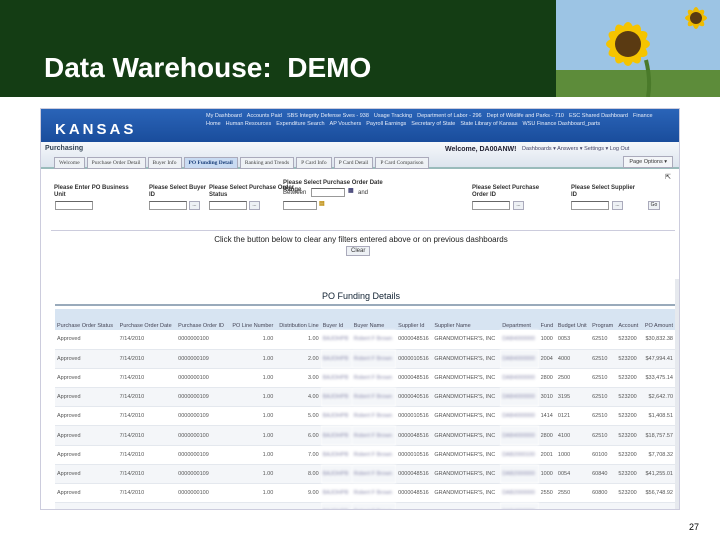 Image resolution: width=720 pixels, height=540 pixels. Describe the element at coordinates (147, 319) in the screenshot. I see `column-header: Purchase Order Date` at that location.